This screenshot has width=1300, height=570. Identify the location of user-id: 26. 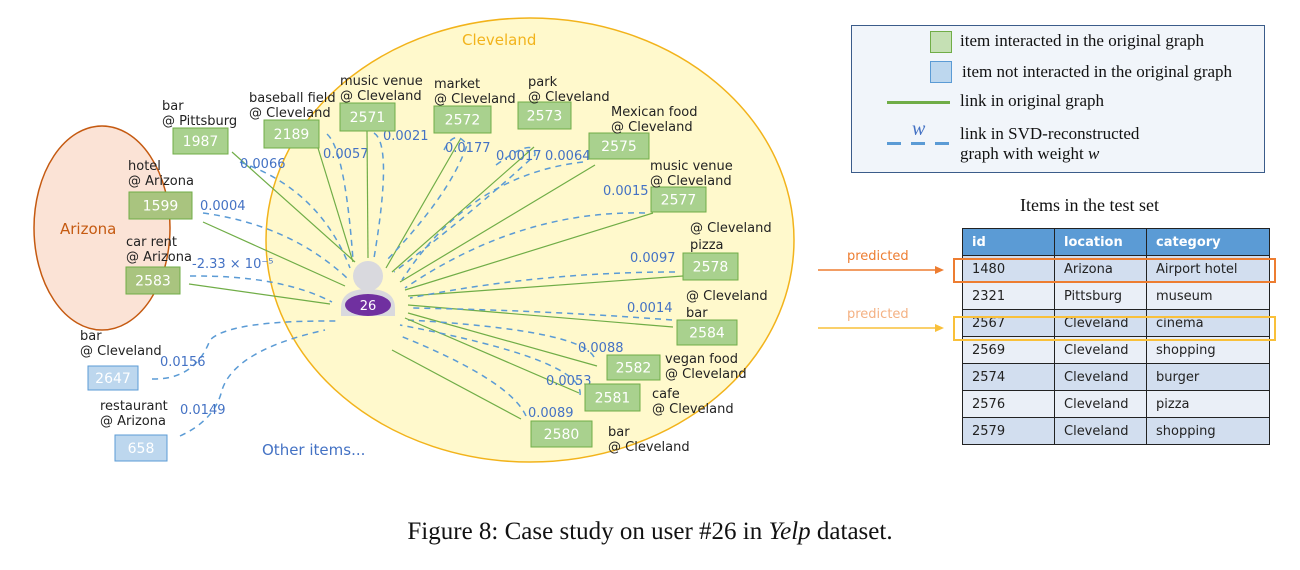
(368, 306).